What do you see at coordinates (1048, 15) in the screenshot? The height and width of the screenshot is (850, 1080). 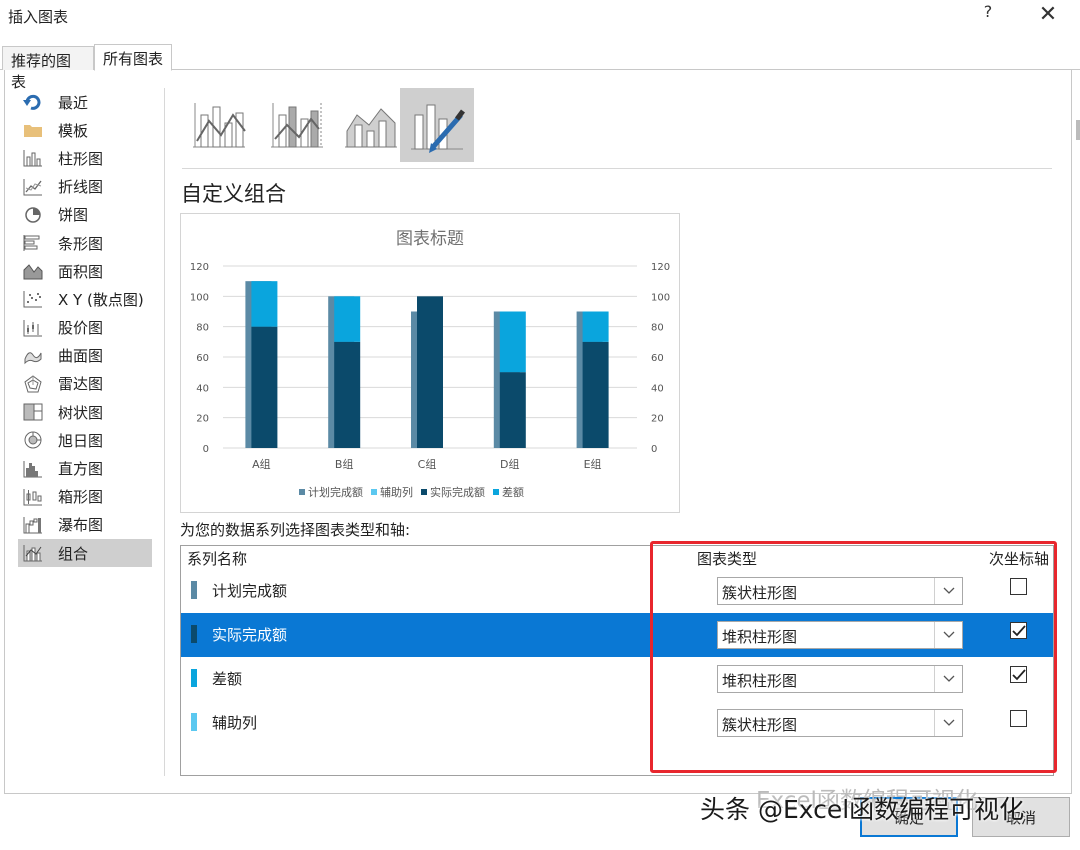 I see `close-button: ✕` at bounding box center [1048, 15].